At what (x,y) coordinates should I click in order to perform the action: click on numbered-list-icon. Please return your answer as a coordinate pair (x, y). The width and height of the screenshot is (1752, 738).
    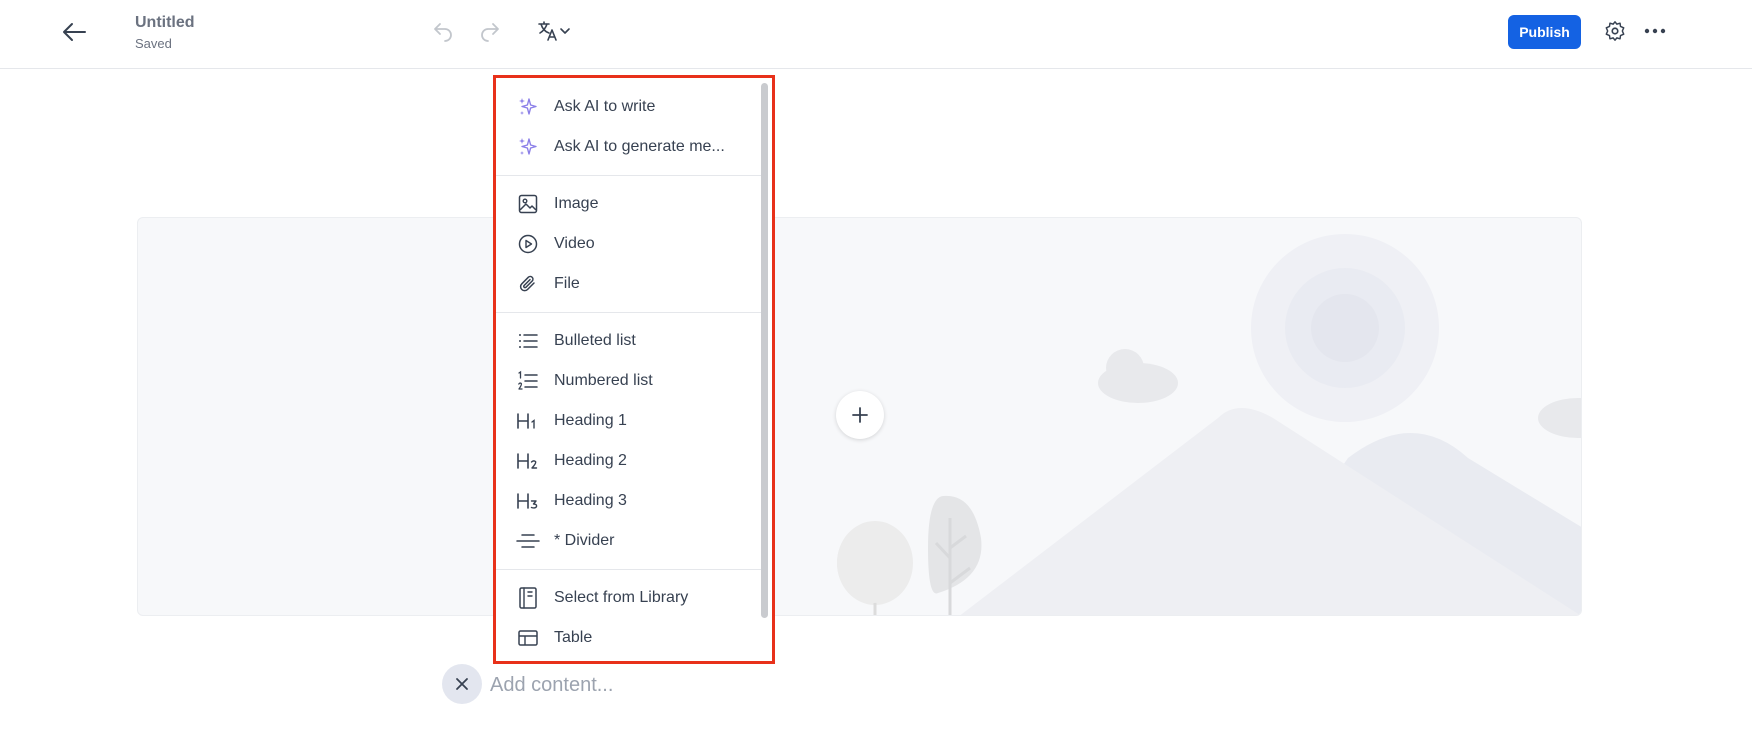
    Looking at the image, I should click on (528, 381).